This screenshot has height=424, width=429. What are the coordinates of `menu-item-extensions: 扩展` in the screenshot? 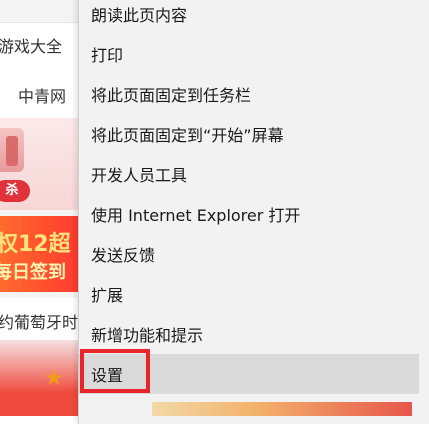 It's located at (249, 294).